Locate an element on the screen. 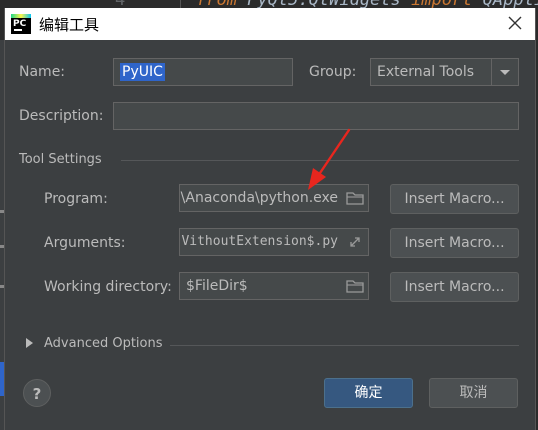 The width and height of the screenshot is (538, 430). name-value: PyUIC is located at coordinates (142, 72).